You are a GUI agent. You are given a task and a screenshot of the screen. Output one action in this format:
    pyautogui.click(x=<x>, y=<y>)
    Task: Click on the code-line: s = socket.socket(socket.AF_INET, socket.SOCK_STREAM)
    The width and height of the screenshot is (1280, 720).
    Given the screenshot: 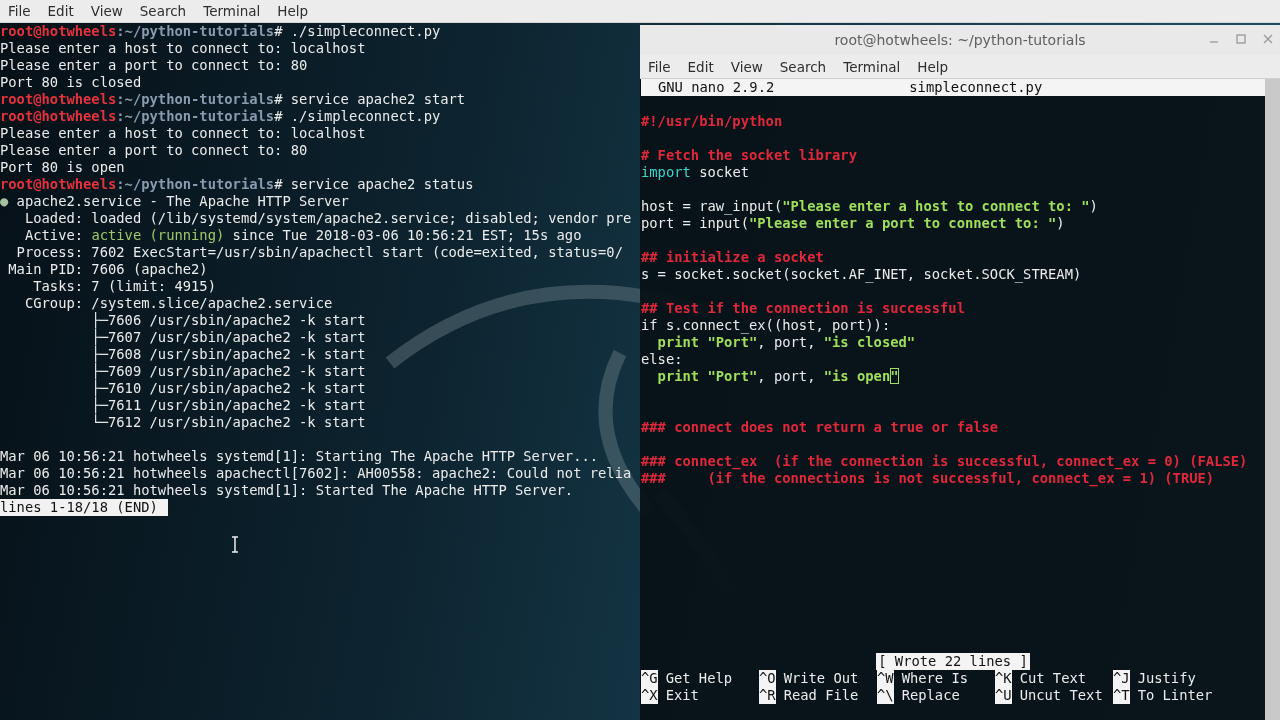 What is the action you would take?
    pyautogui.click(x=861, y=274)
    